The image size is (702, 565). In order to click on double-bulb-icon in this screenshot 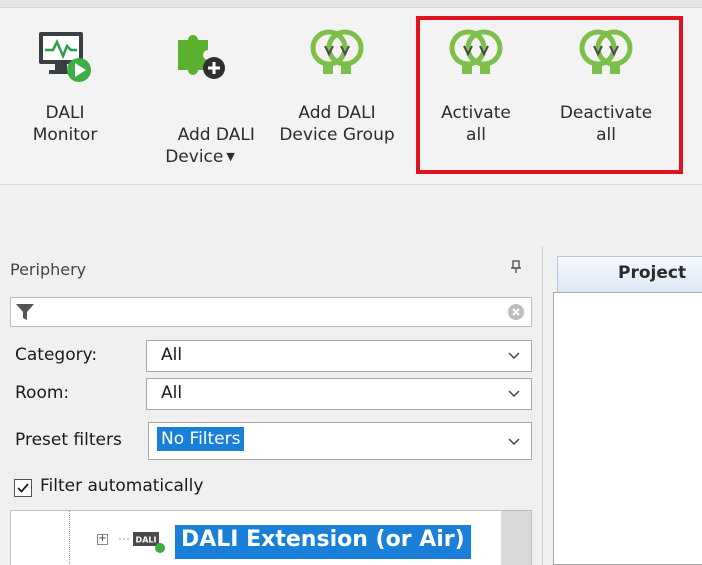, I will do `click(337, 56)`.